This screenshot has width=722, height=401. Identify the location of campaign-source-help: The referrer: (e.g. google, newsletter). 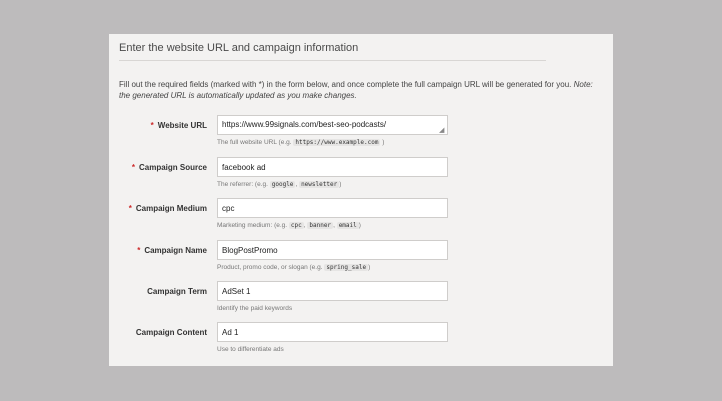
(279, 184).